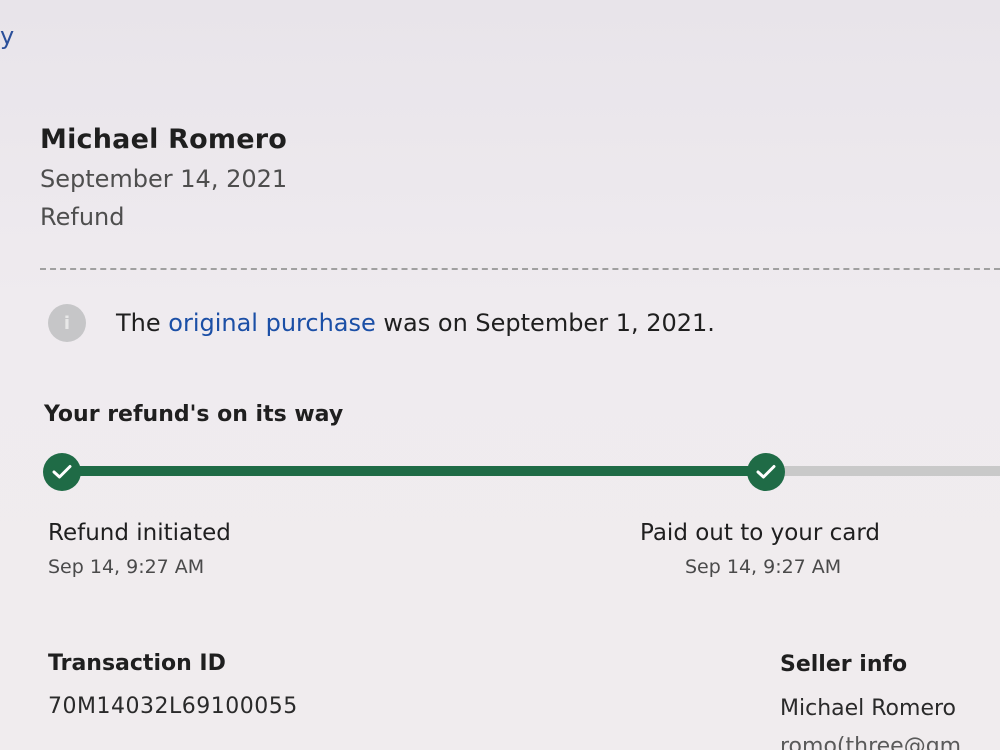 This screenshot has height=750, width=1000. What do you see at coordinates (844, 664) in the screenshot?
I see `seller-info-label: Seller info` at bounding box center [844, 664].